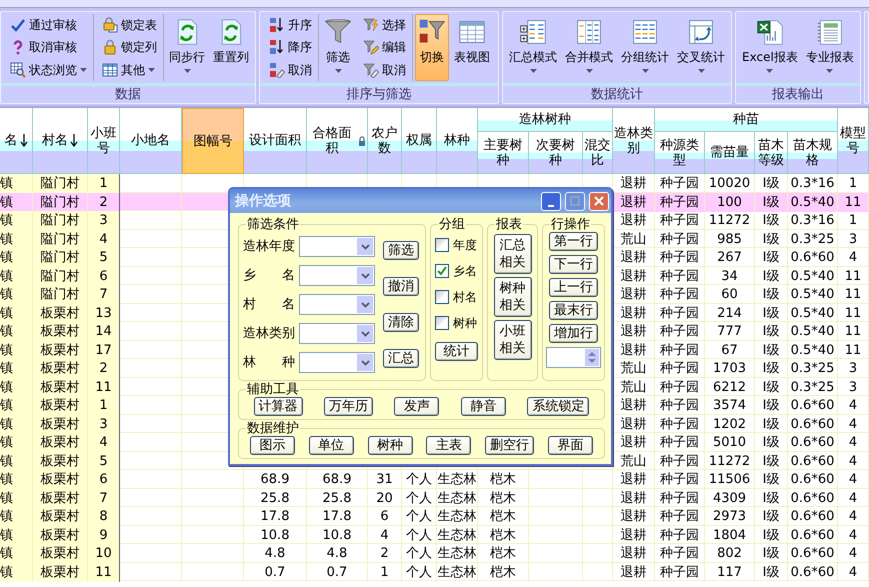  Describe the element at coordinates (730, 572) in the screenshot. I see `table-cell: 117` at that location.